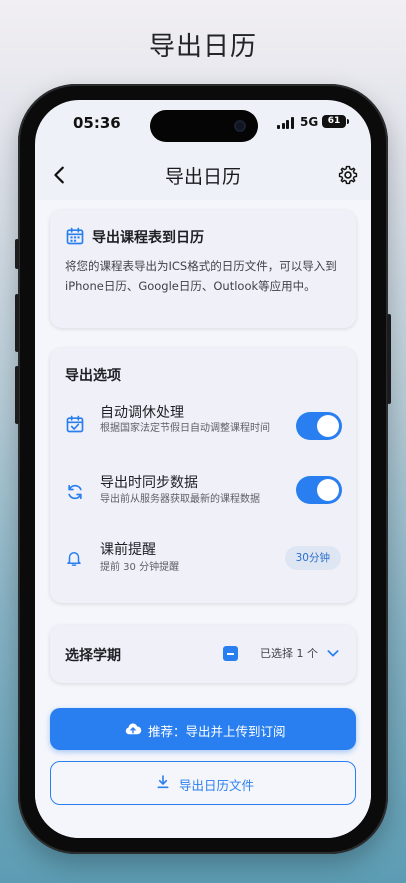  Describe the element at coordinates (93, 376) in the screenshot. I see `export-options-title: 导出选项` at that location.